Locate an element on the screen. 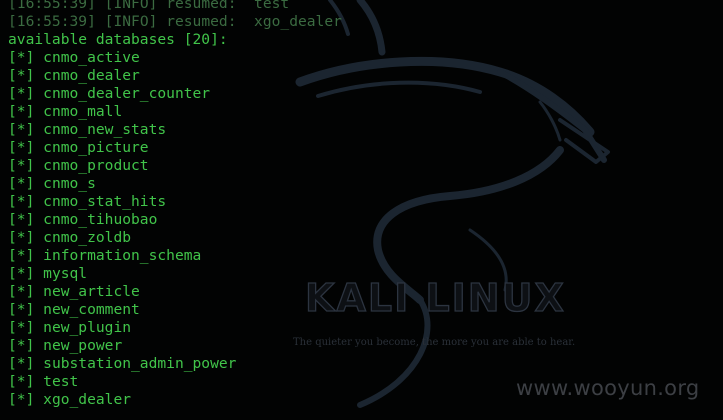  database-name: new_plugin is located at coordinates (87, 327).